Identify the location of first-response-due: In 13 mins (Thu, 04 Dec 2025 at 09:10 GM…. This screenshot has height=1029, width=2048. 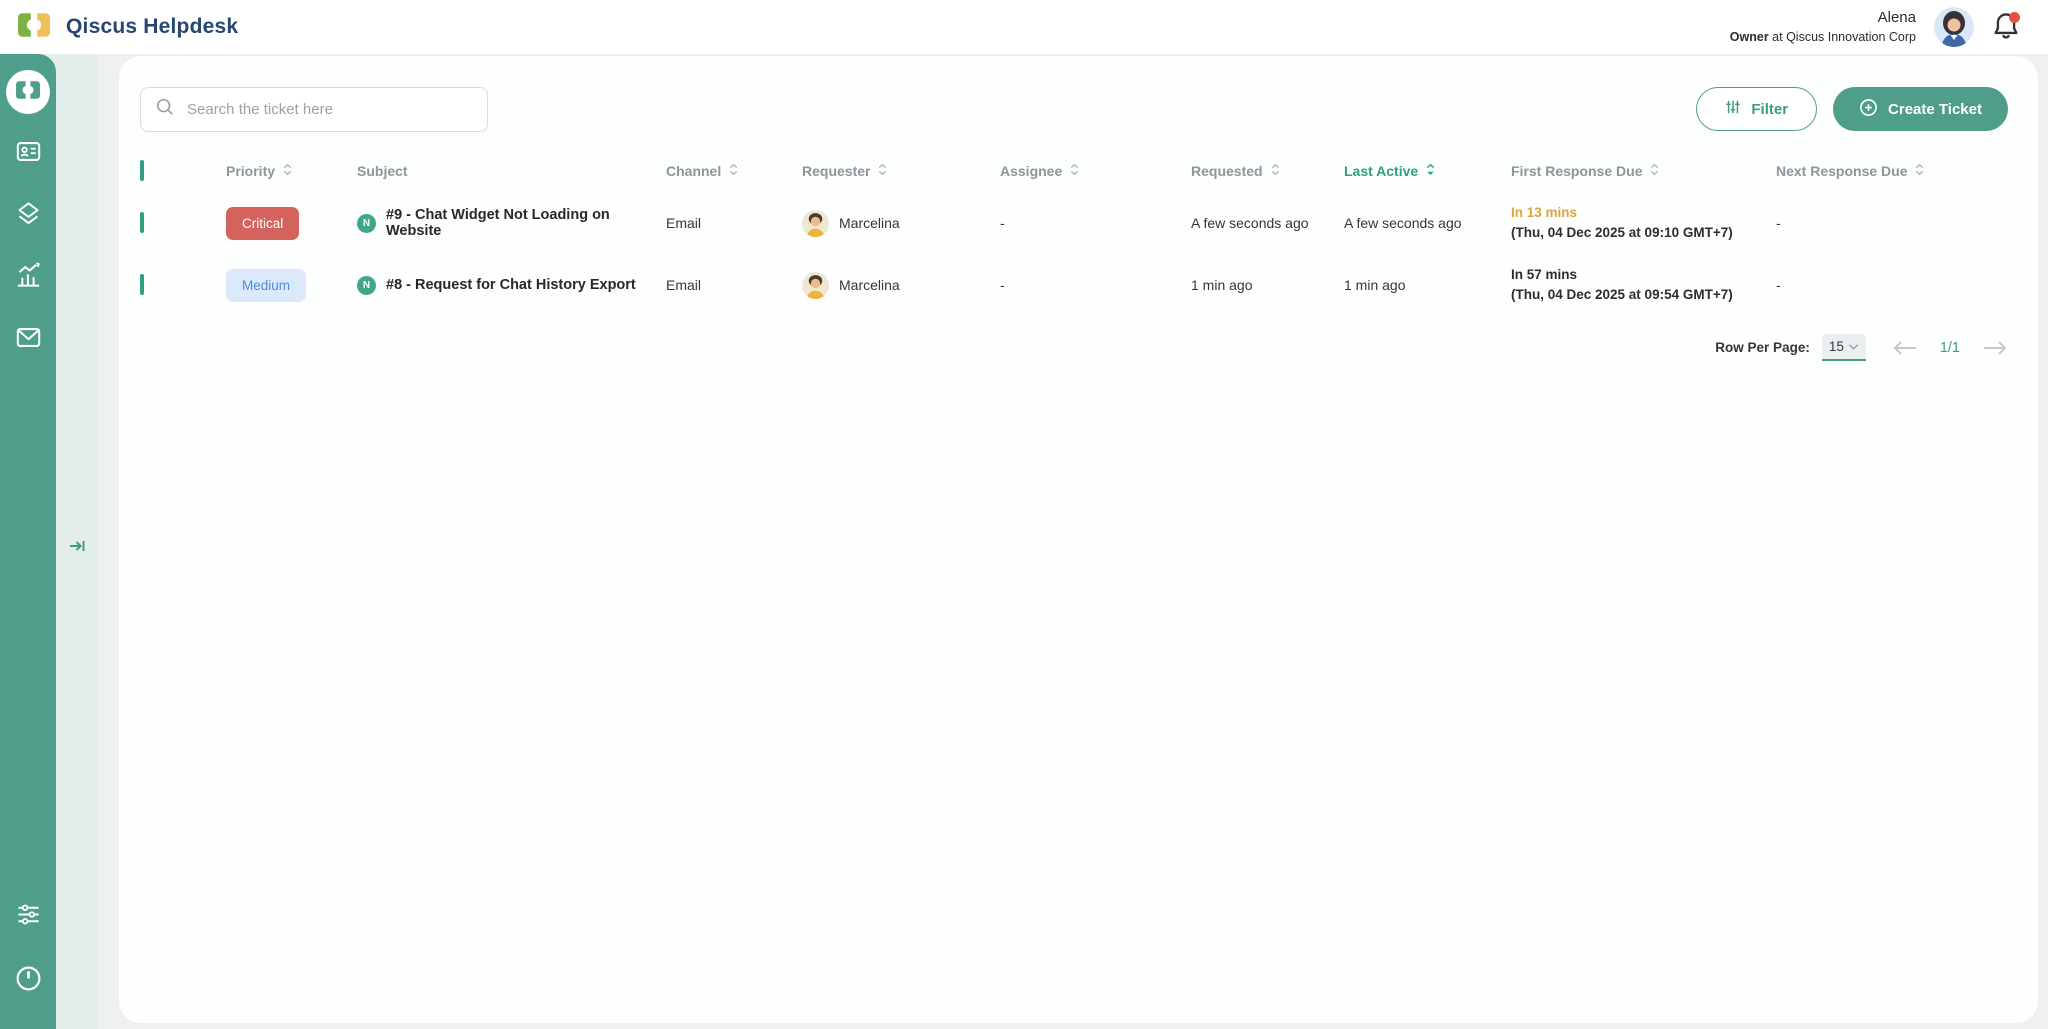
(1643, 223).